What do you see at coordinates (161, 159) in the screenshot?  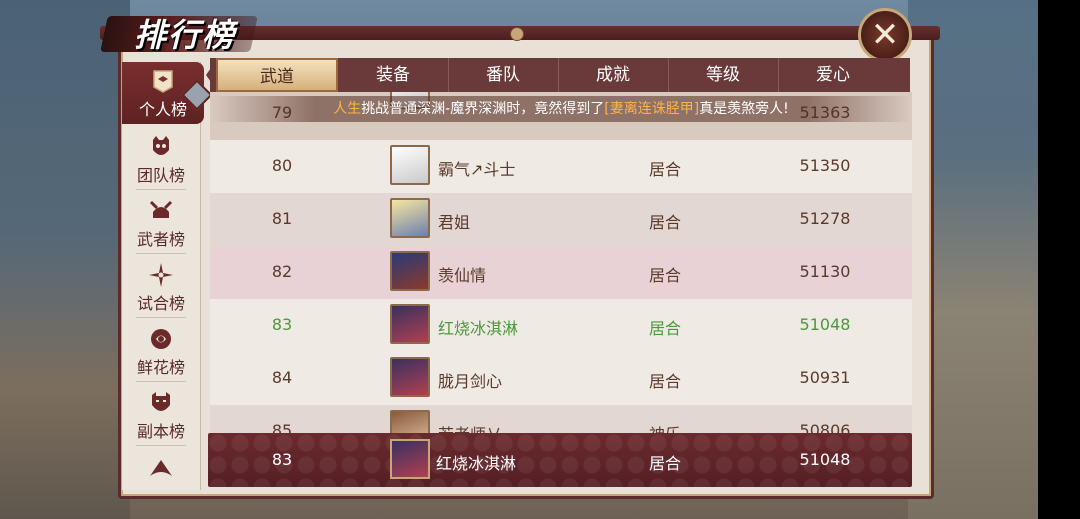 I see `sidebar-item-team: 团队榜` at bounding box center [161, 159].